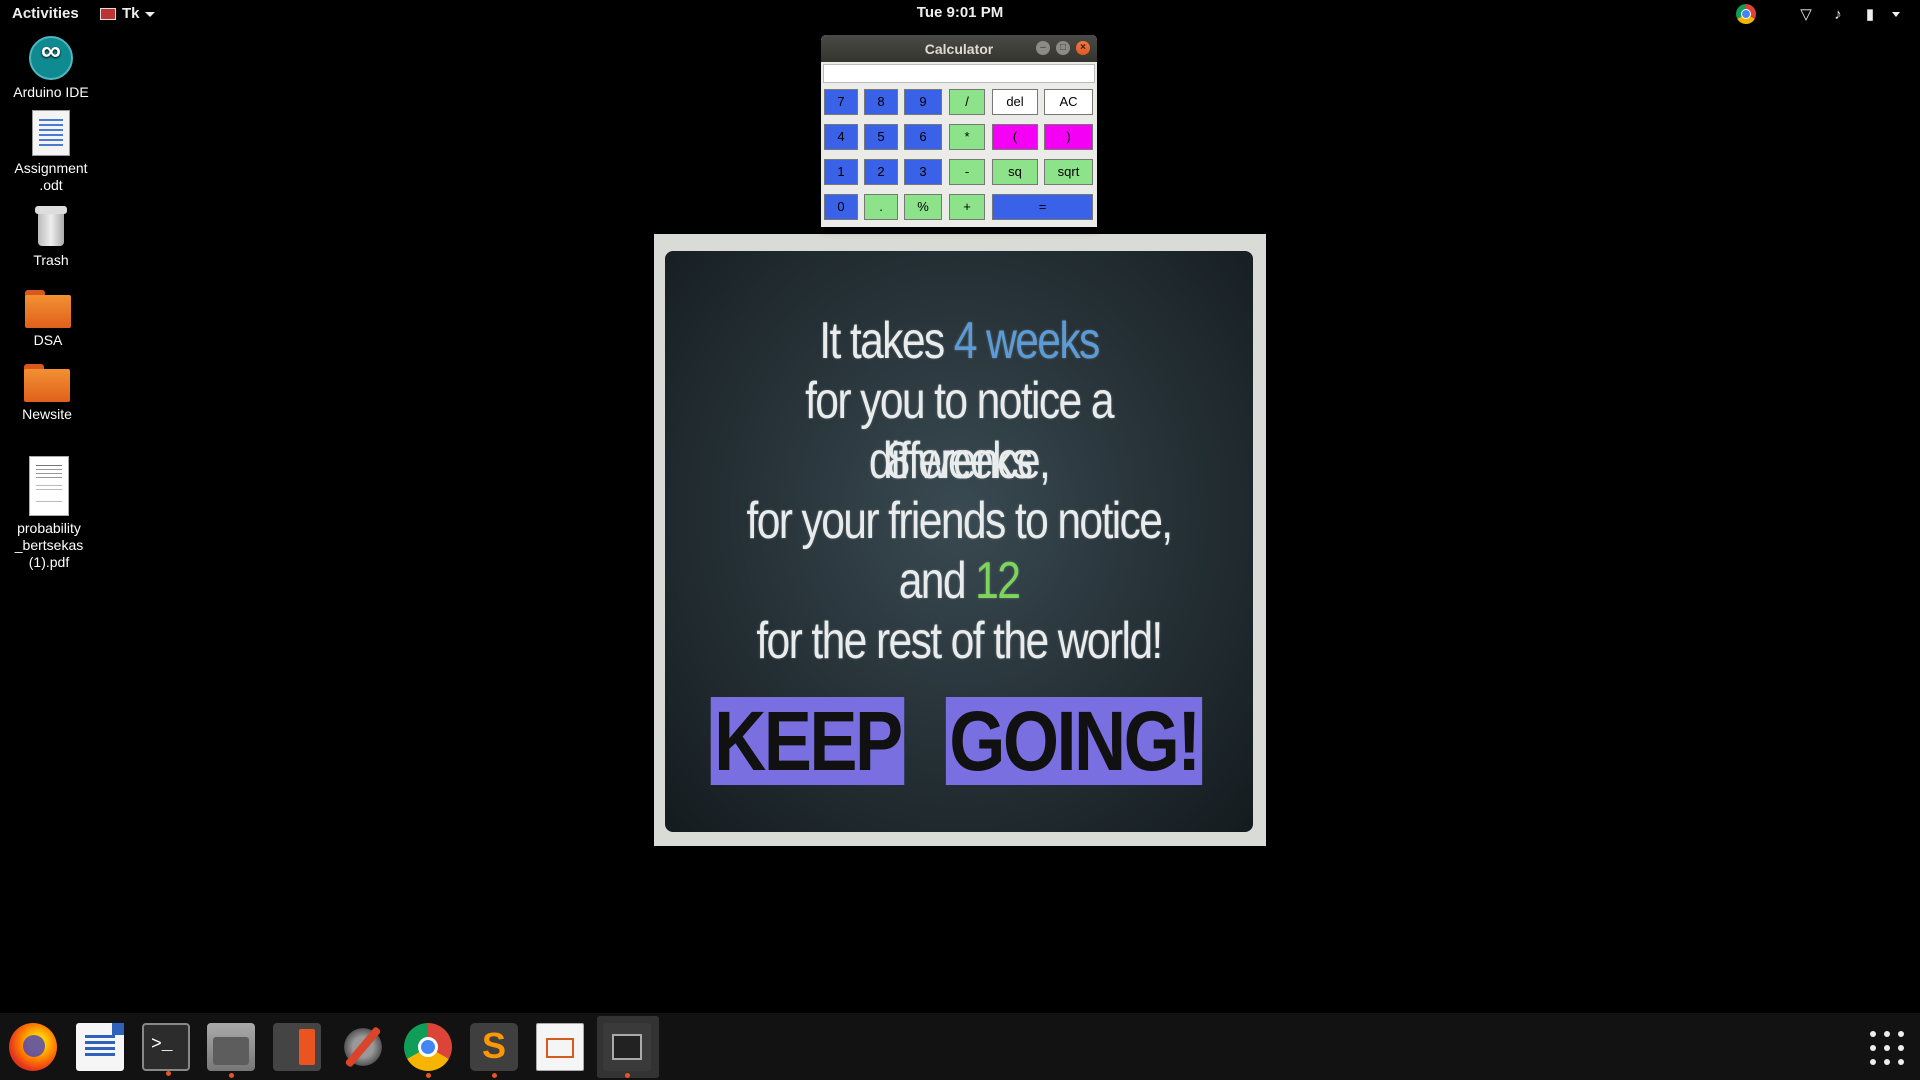  What do you see at coordinates (923, 172) in the screenshot?
I see `key-3: 3` at bounding box center [923, 172].